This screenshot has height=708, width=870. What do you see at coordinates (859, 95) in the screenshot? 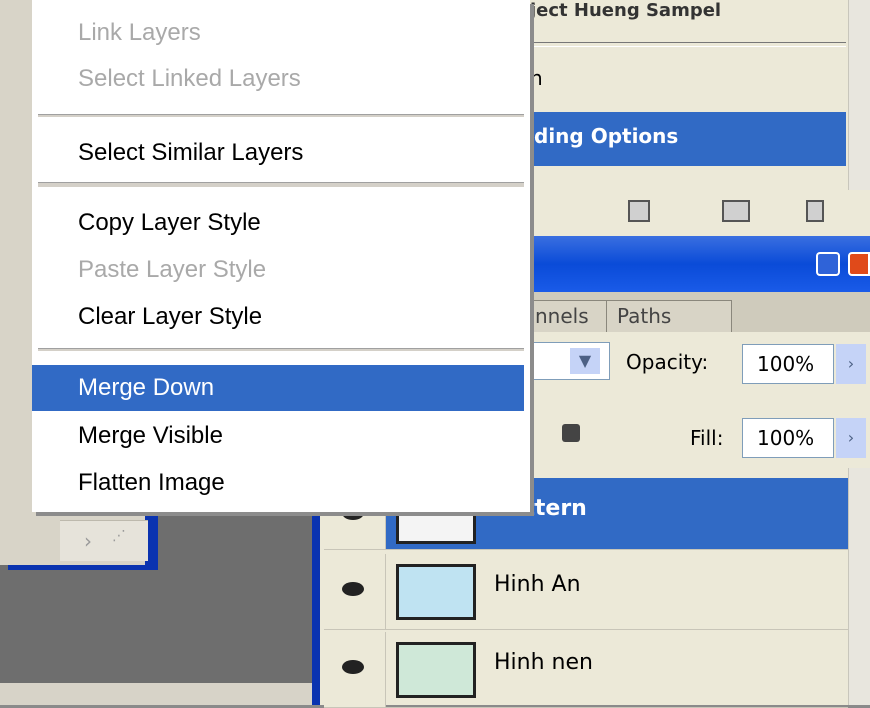
I see `styles-scrollbar` at bounding box center [859, 95].